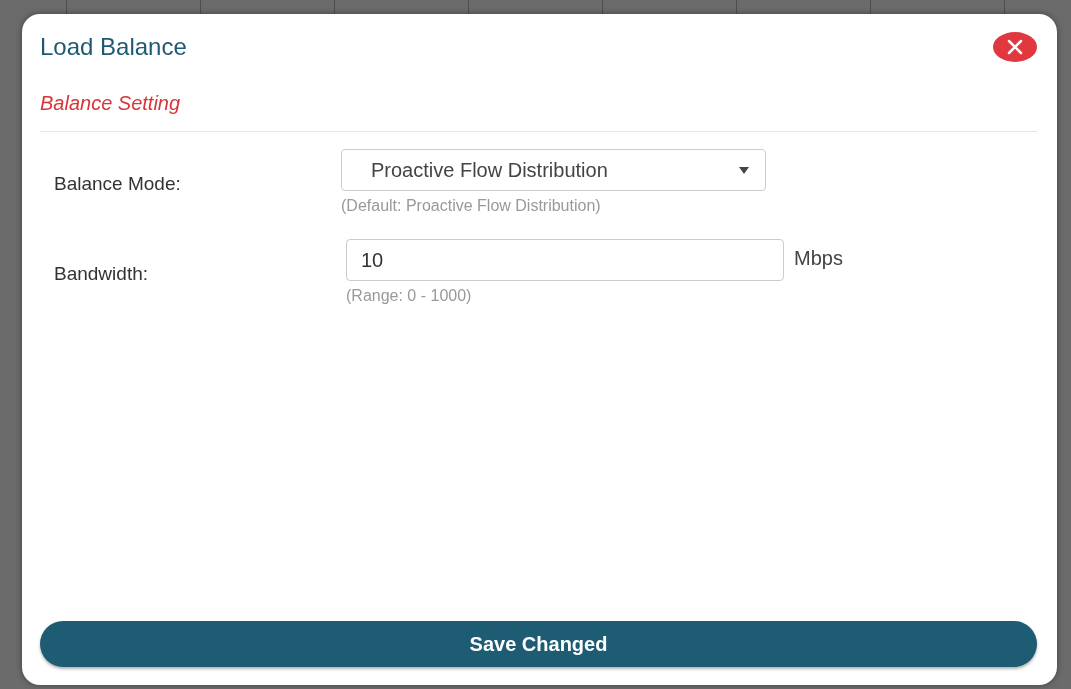 This screenshot has width=1071, height=689. I want to click on hint-text: (Range: 0 - 1000), so click(409, 296).